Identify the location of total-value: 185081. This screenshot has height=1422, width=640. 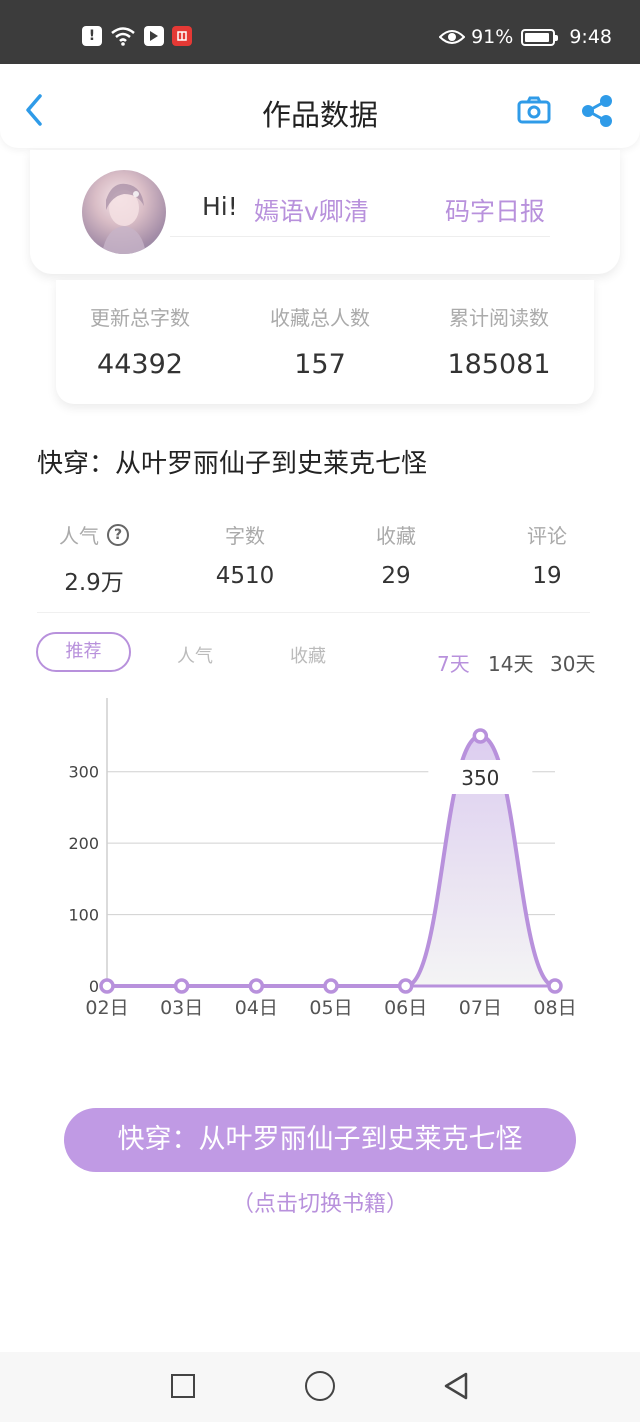
(499, 364).